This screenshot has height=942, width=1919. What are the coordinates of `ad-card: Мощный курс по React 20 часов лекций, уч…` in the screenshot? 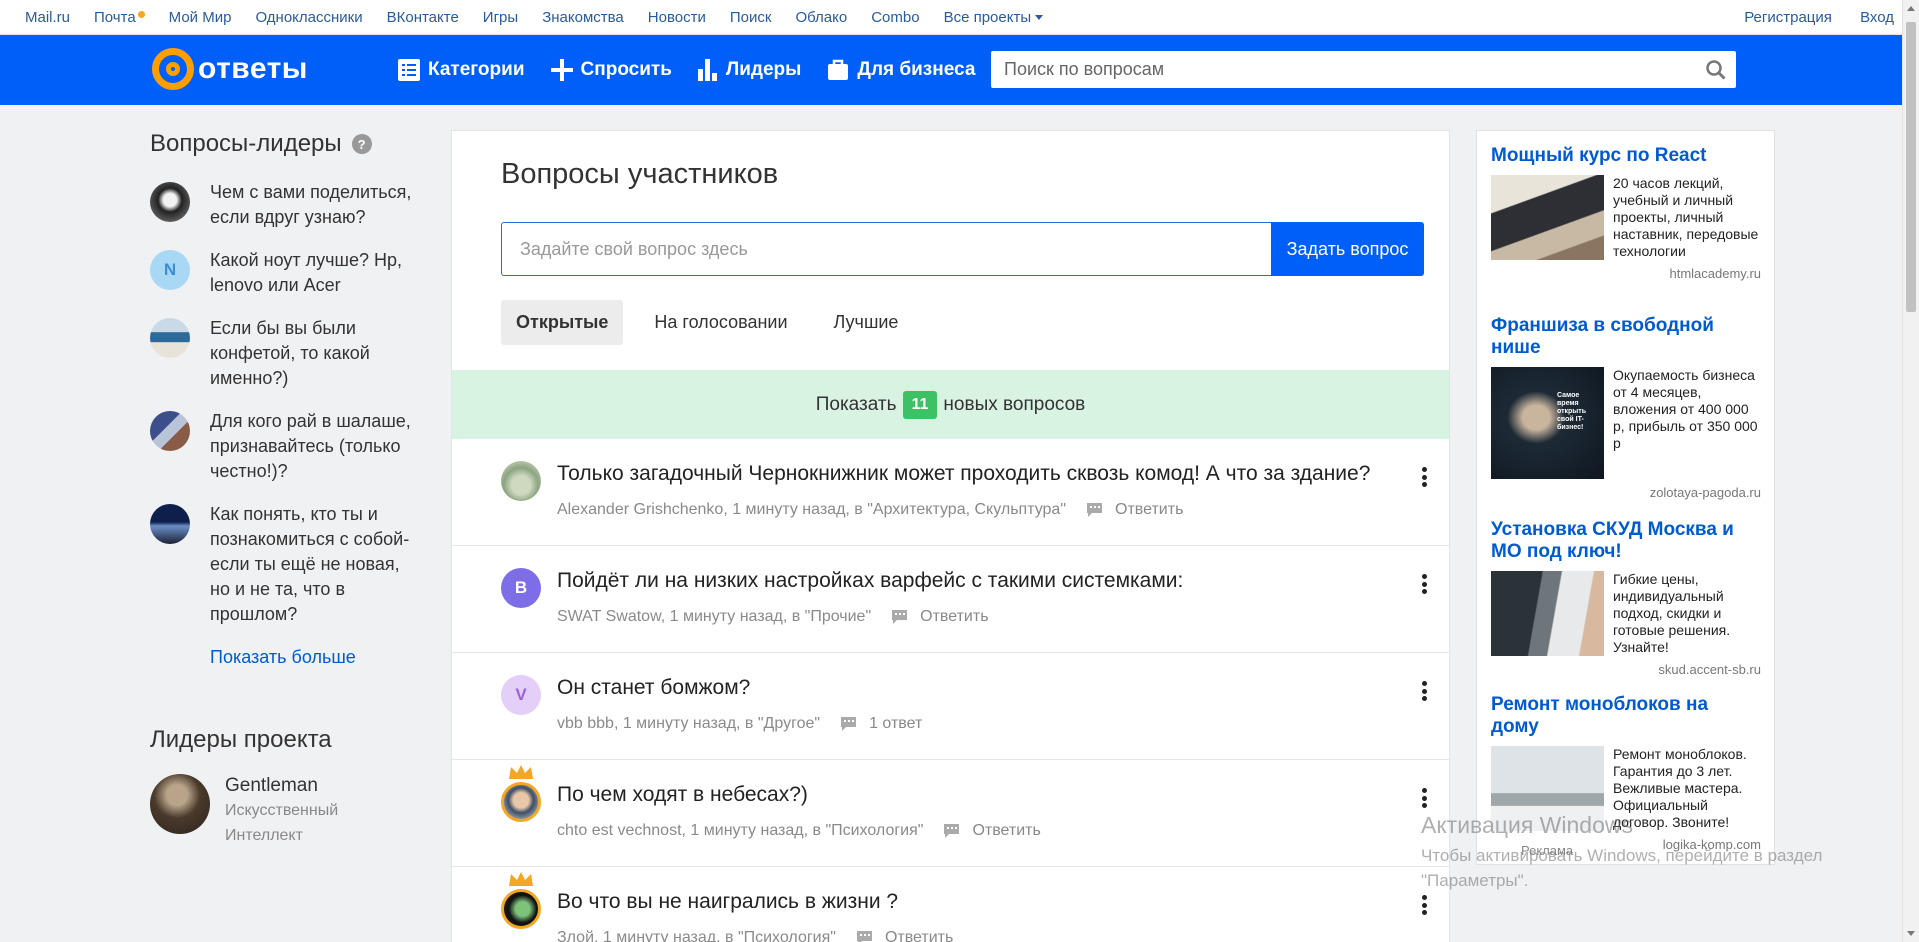 It's located at (1626, 213).